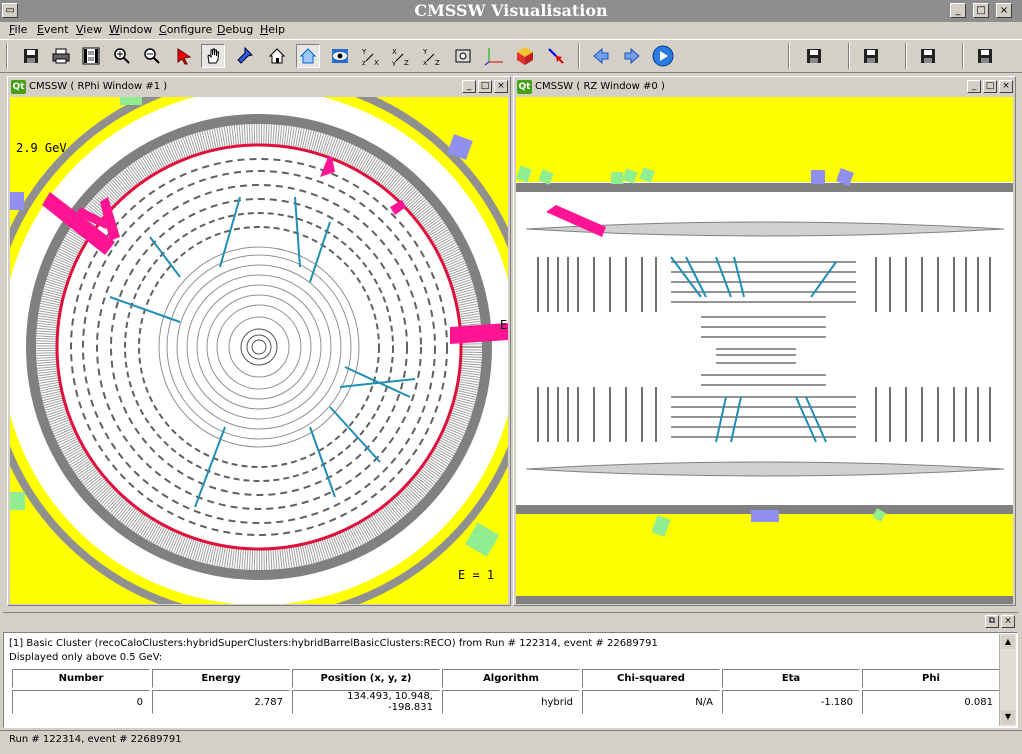 This screenshot has width=1022, height=754. Describe the element at coordinates (53, 29) in the screenshot. I see `menu-event: Event` at that location.